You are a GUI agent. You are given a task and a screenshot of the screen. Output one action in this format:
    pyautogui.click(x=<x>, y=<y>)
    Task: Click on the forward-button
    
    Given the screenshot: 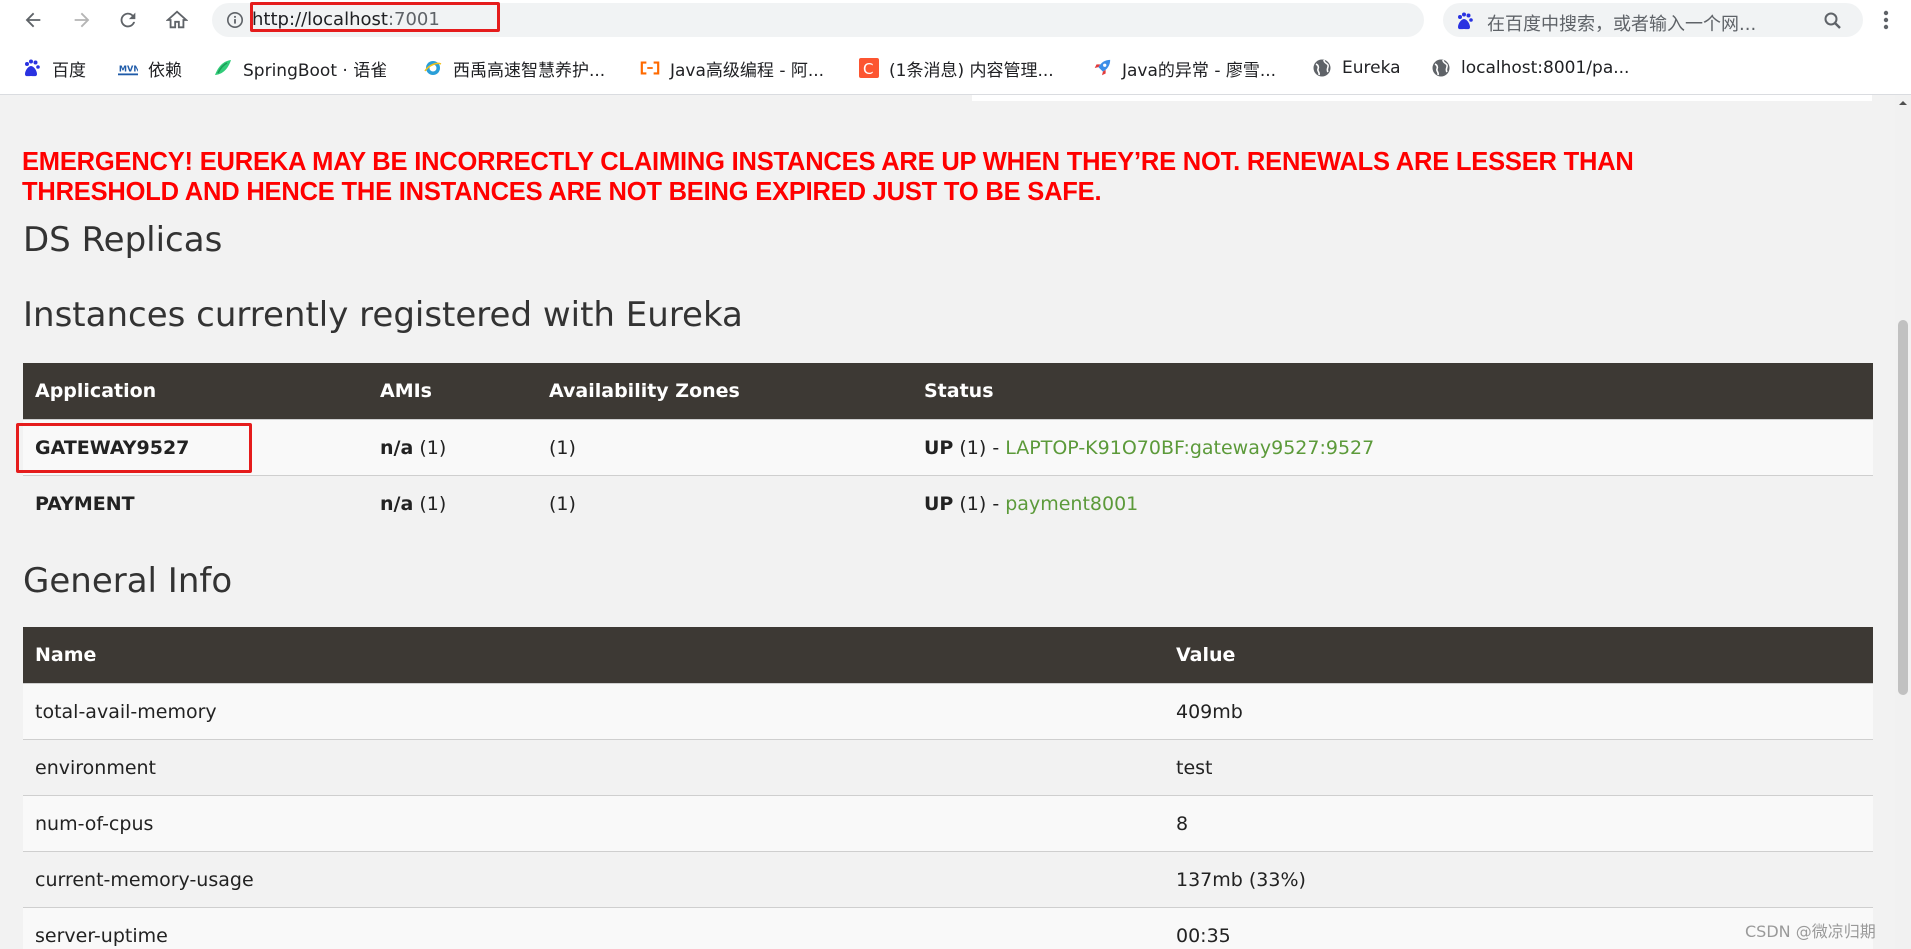 What is the action you would take?
    pyautogui.click(x=82, y=20)
    